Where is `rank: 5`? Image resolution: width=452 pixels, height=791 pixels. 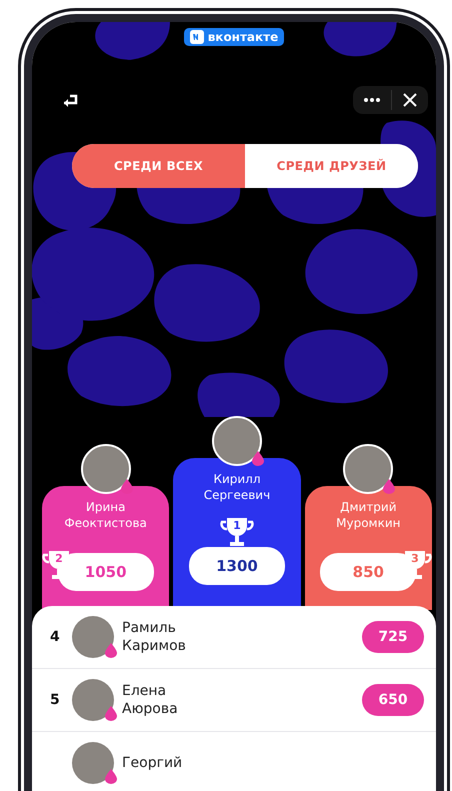
rank: 5 is located at coordinates (55, 700).